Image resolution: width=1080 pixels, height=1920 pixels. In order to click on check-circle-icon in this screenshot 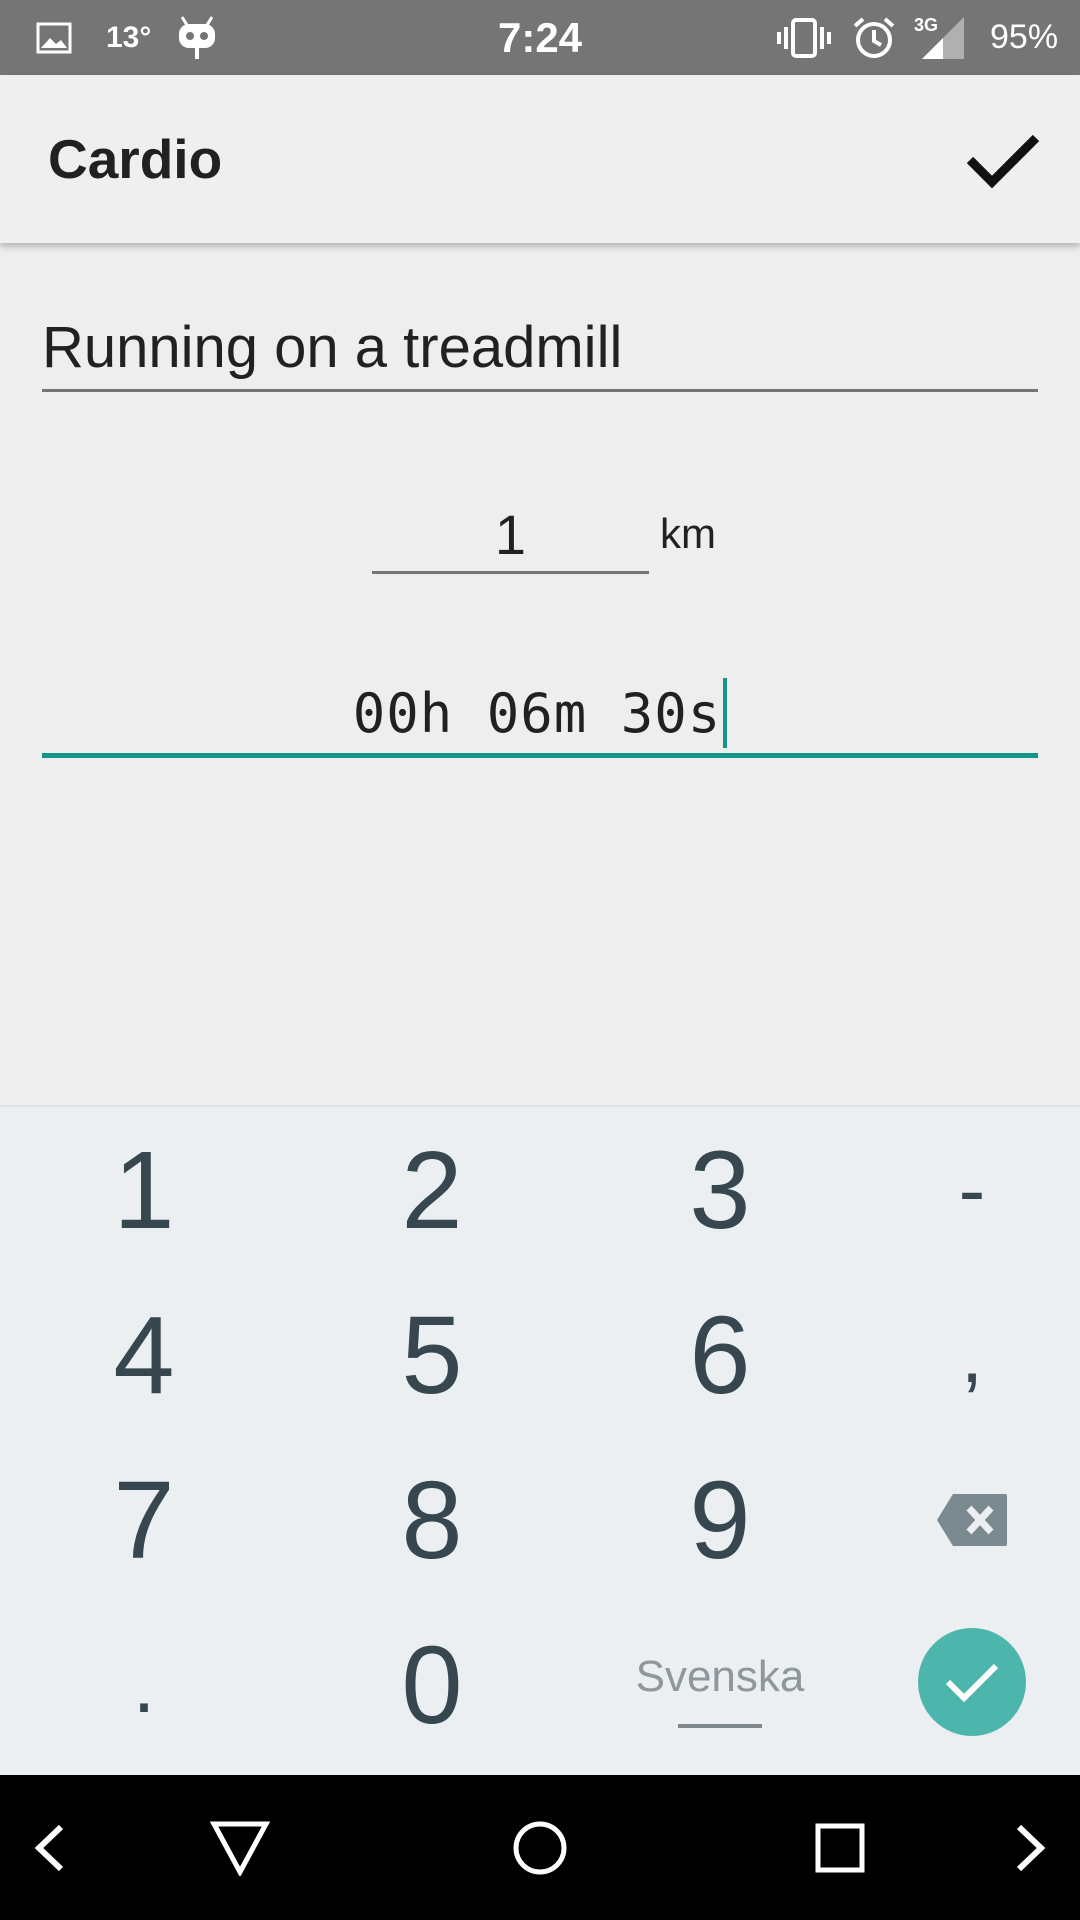, I will do `click(972, 1683)`.